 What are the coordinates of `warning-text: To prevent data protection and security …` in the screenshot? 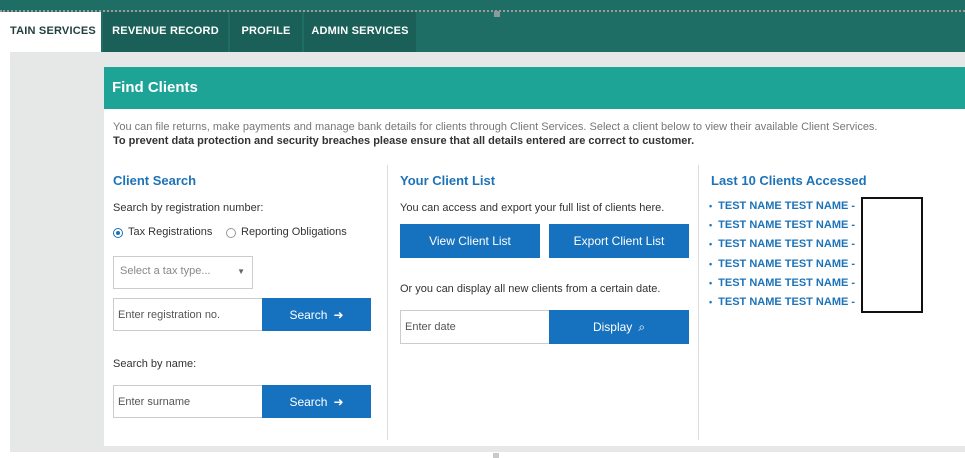 It's located at (404, 141).